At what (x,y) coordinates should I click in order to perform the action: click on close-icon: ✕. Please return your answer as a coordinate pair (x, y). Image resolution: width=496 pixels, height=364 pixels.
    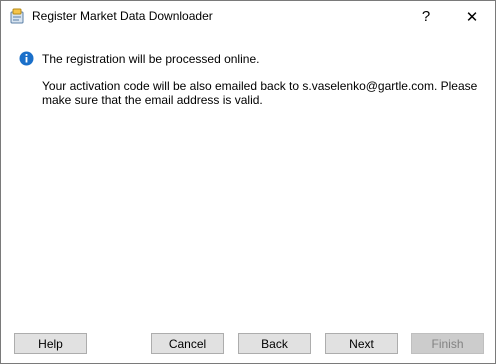
    Looking at the image, I should click on (472, 17).